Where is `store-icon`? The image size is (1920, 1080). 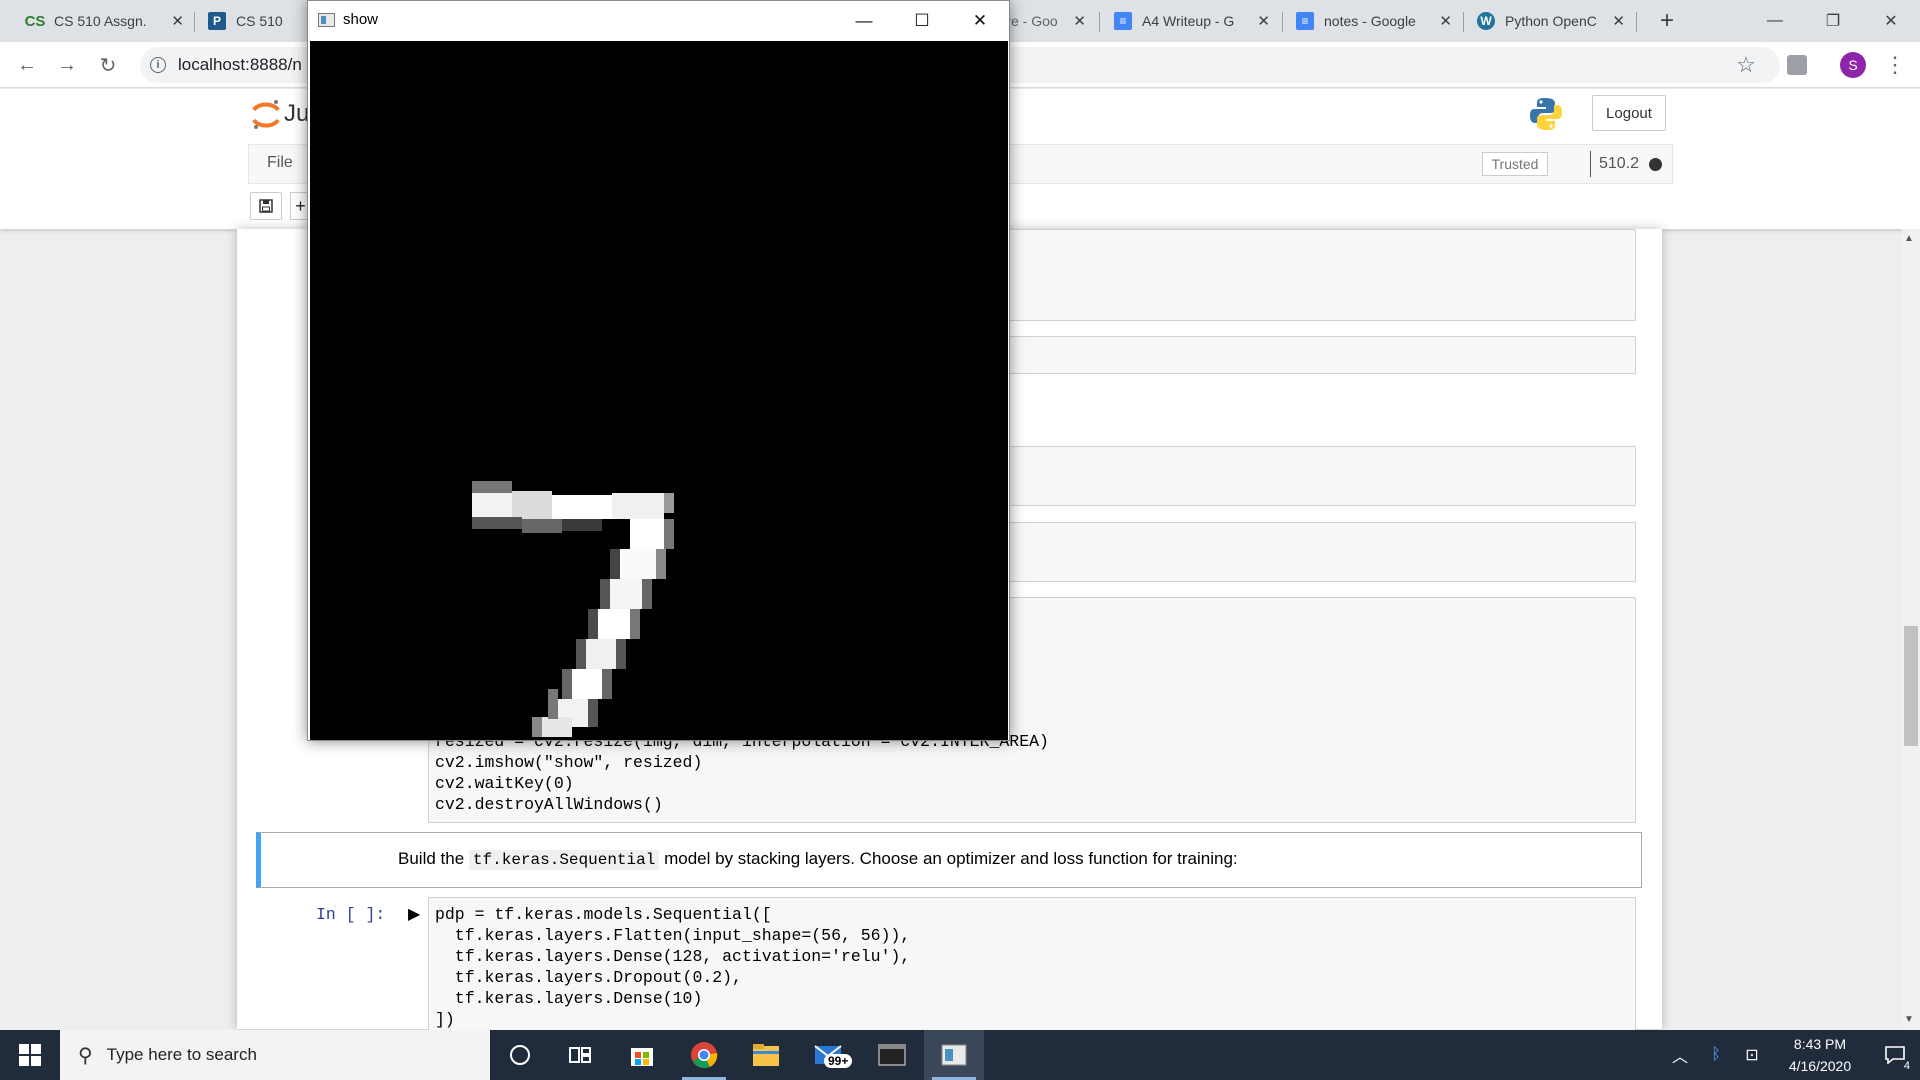 store-icon is located at coordinates (642, 1055).